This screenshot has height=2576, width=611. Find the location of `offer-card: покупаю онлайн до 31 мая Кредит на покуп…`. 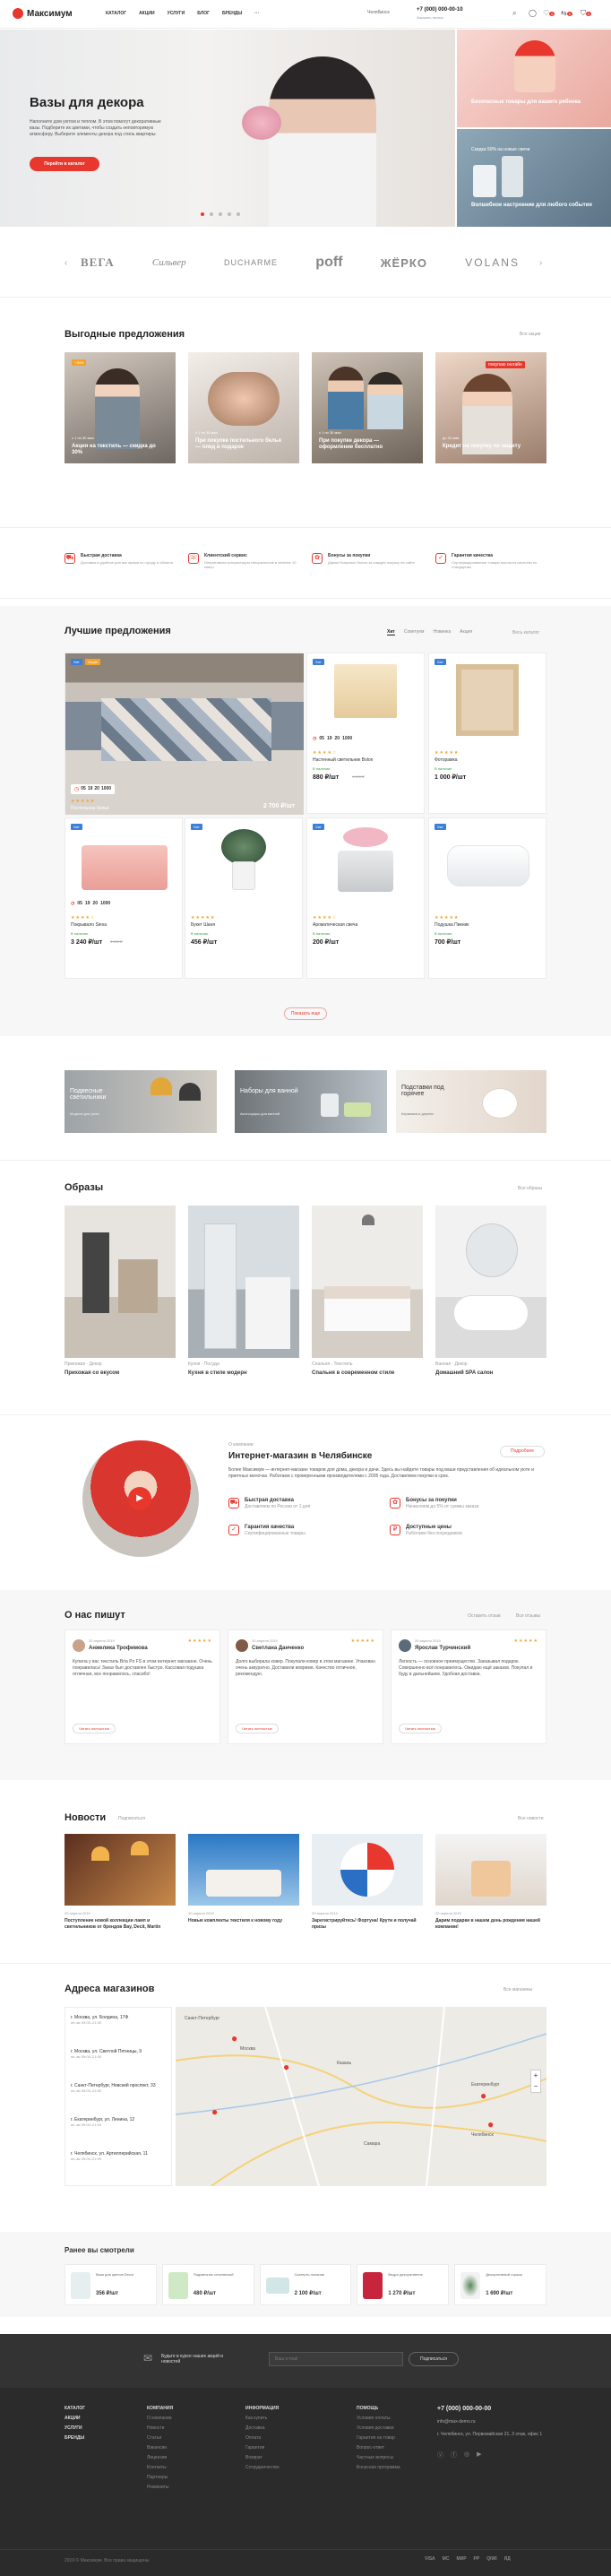

offer-card: покупаю онлайн до 31 мая Кредит на покуп… is located at coordinates (491, 407).